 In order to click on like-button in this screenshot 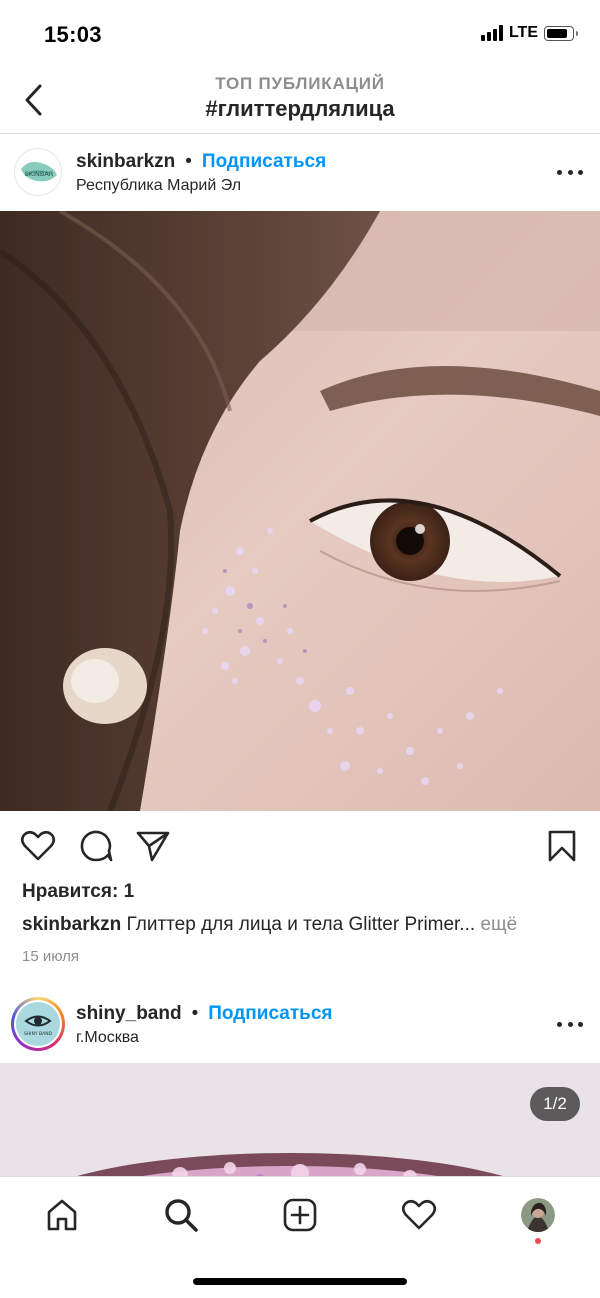, I will do `click(38, 848)`.